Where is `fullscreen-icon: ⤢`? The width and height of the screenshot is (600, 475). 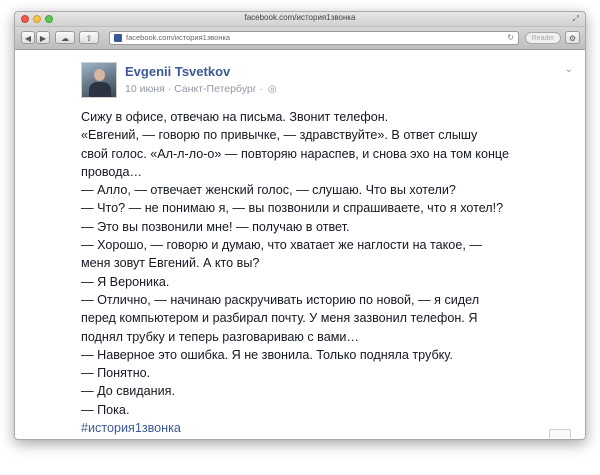 fullscreen-icon: ⤢ is located at coordinates (576, 19).